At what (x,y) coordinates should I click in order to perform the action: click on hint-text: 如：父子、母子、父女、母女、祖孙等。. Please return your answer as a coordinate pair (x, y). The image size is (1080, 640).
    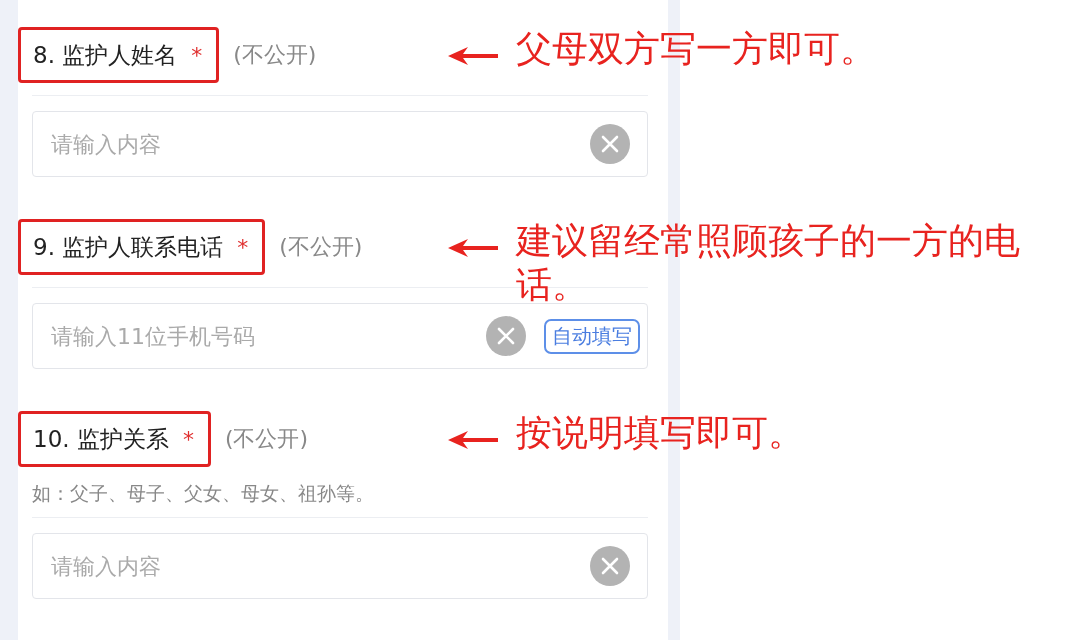
    Looking at the image, I should click on (203, 493).